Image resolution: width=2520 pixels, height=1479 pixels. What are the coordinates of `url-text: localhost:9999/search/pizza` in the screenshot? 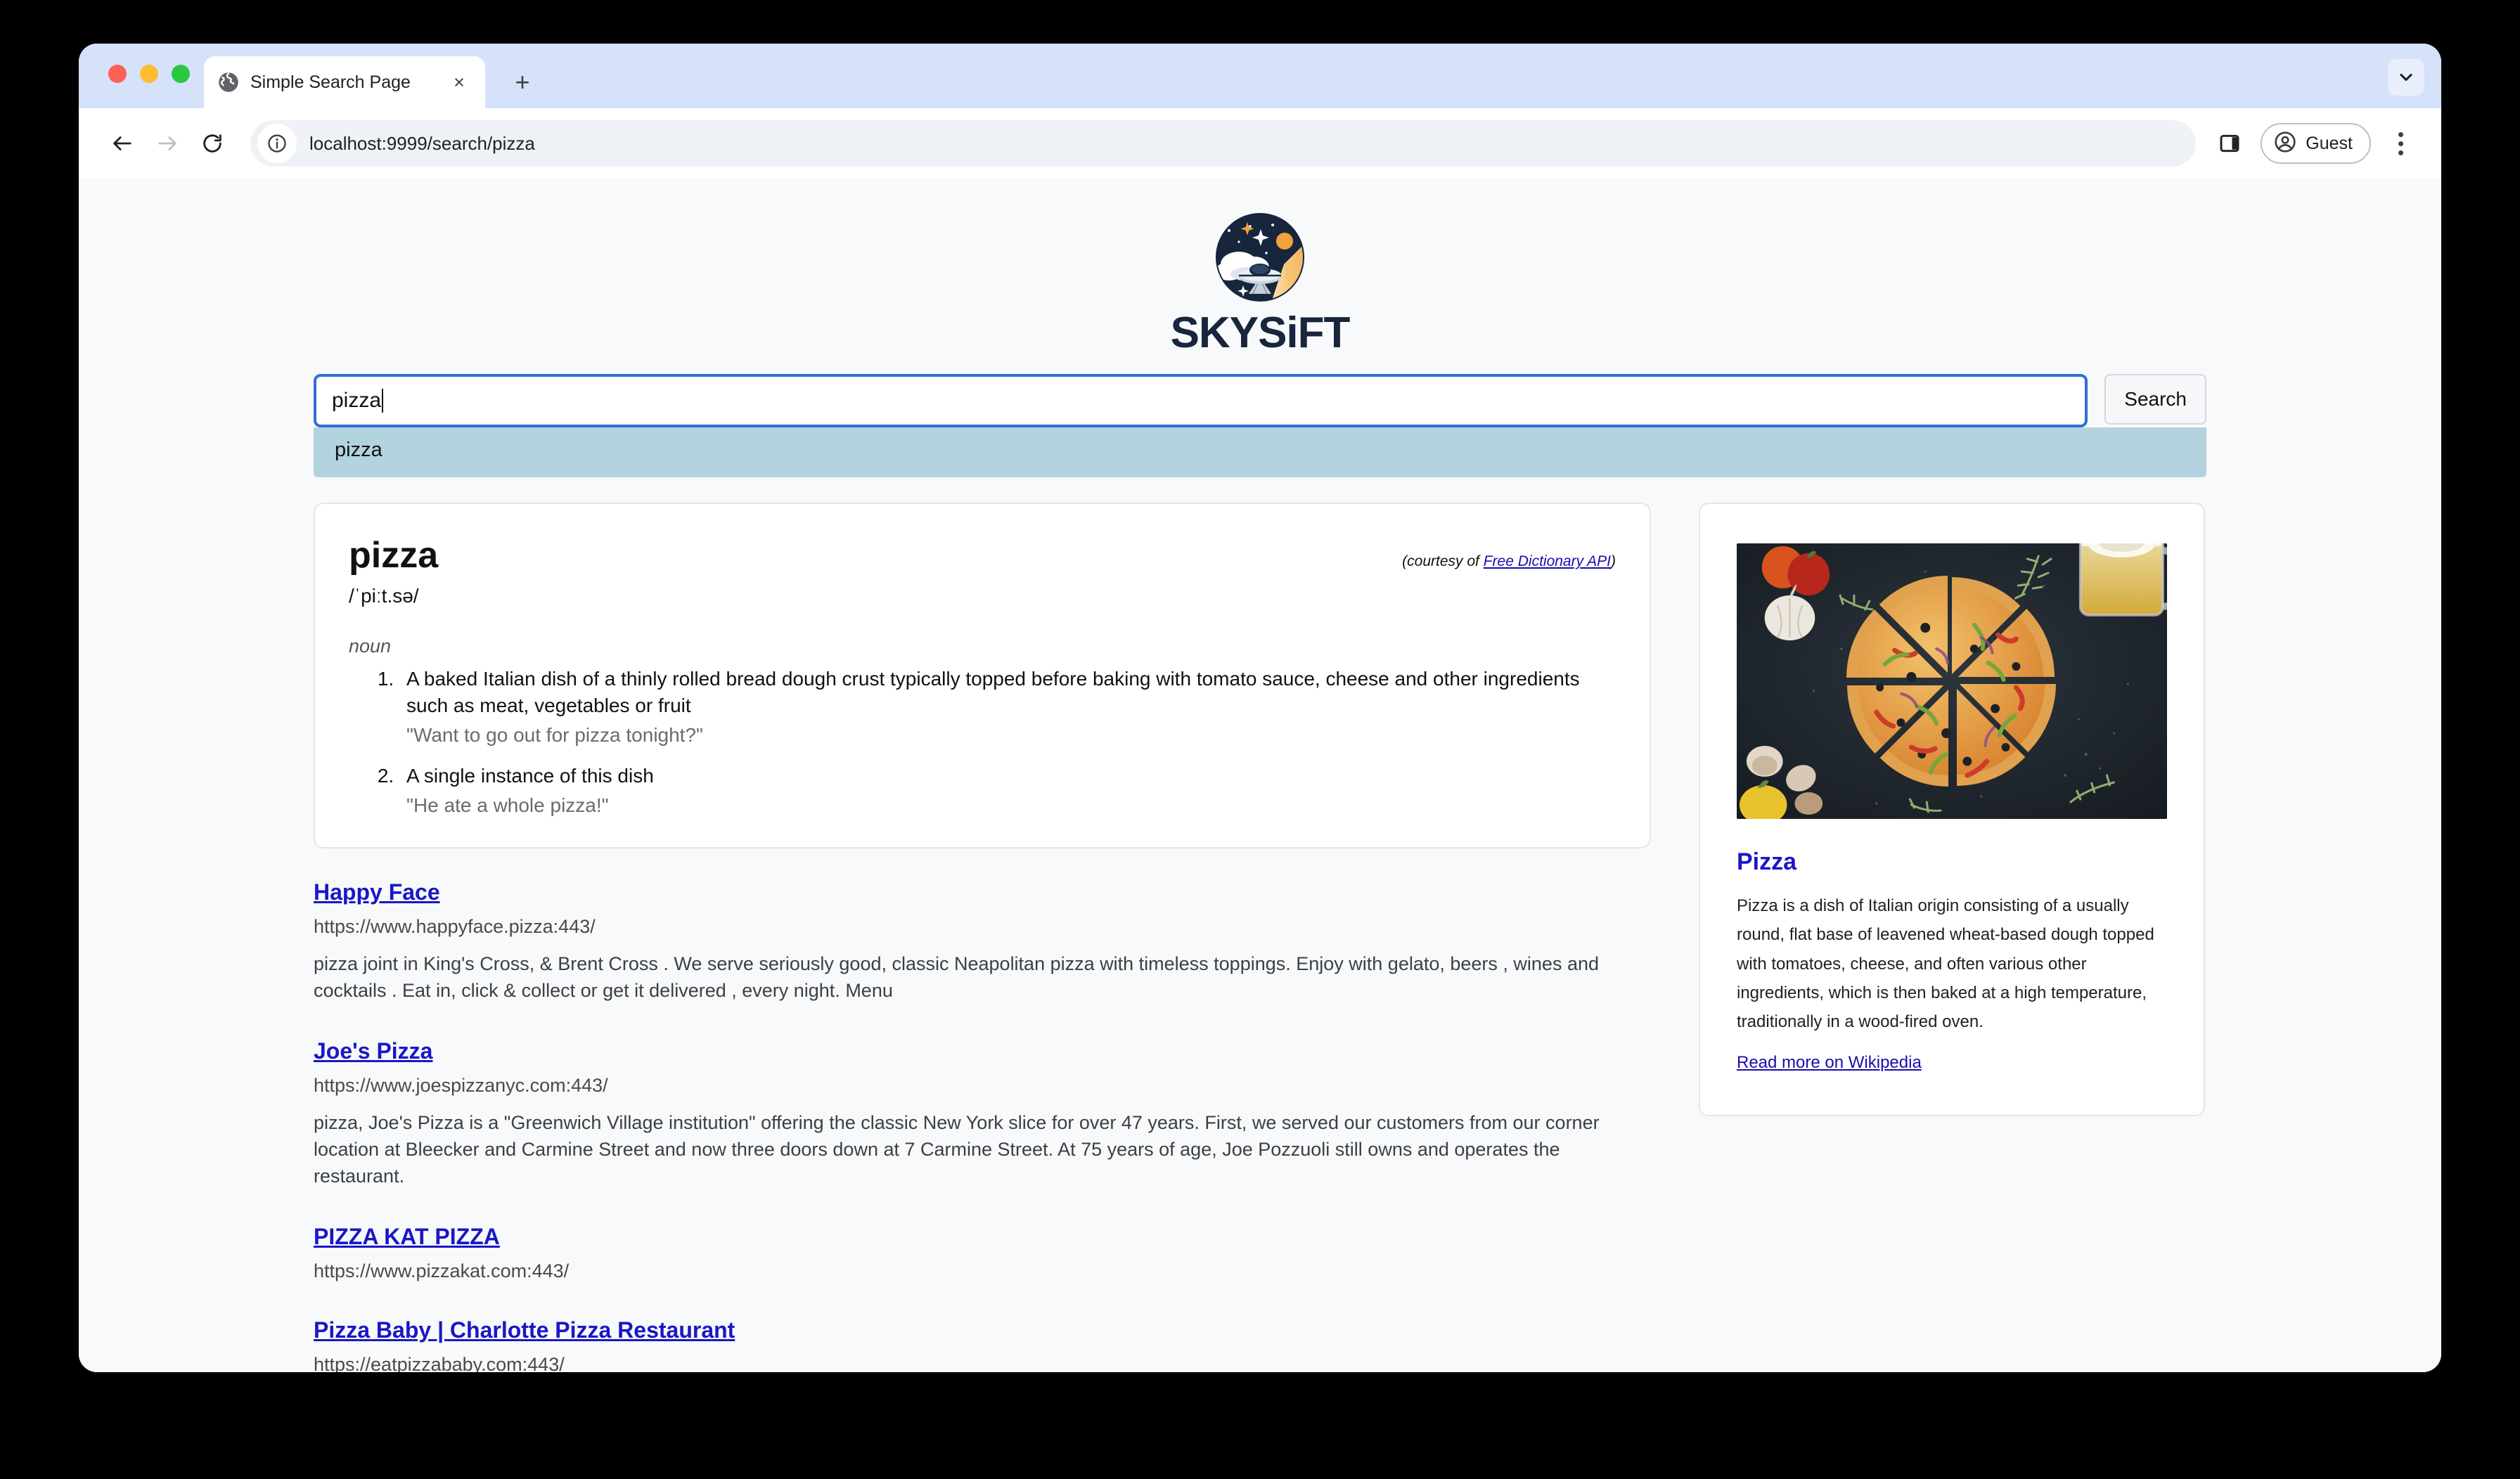 It's located at (422, 143).